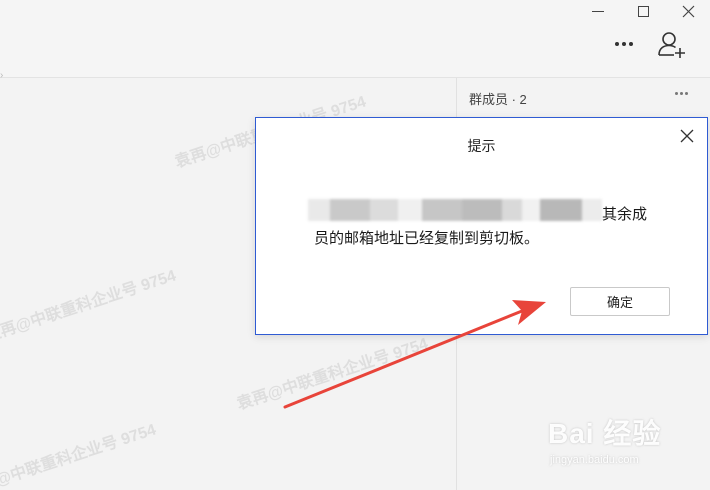 The width and height of the screenshot is (710, 490). I want to click on dialog-message-line1: 其余成, so click(625, 214).